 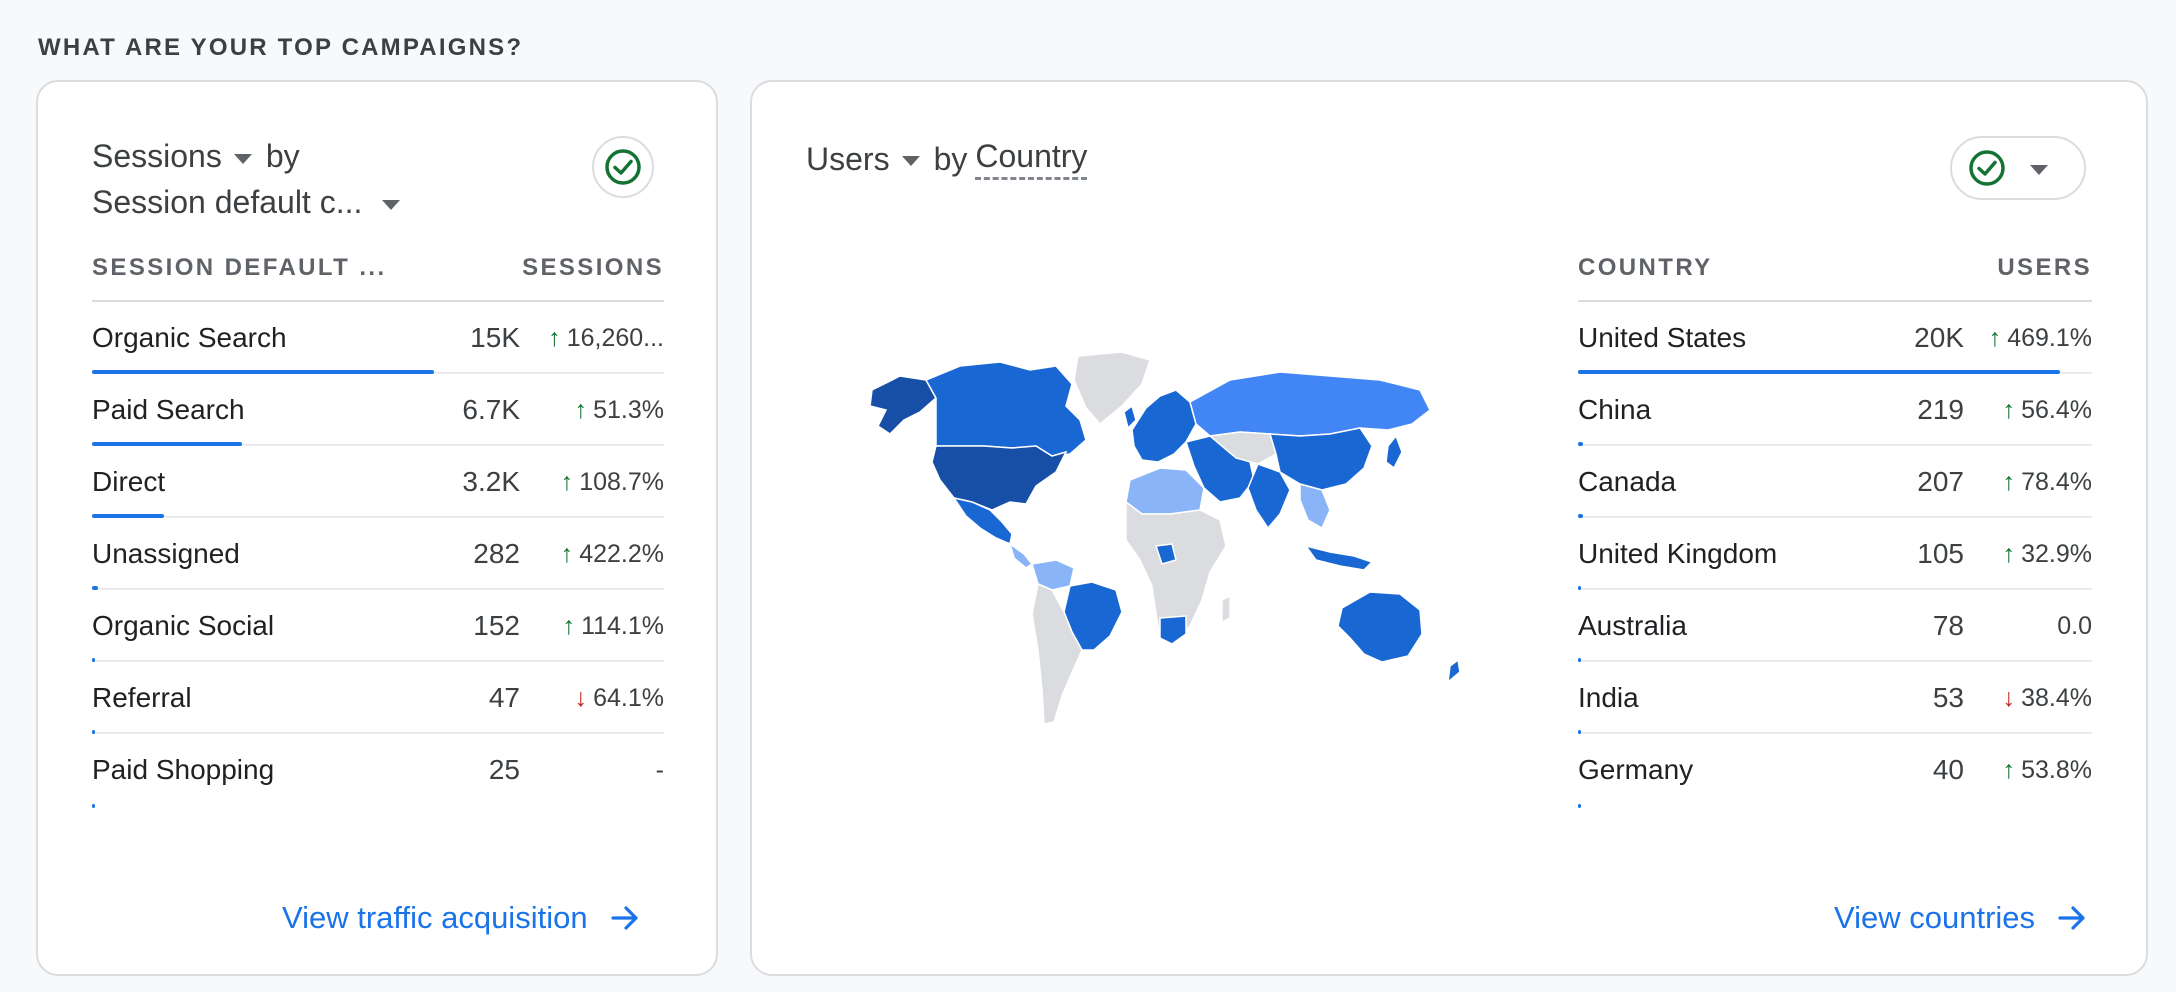 What do you see at coordinates (504, 769) in the screenshot?
I see `row-value: 25` at bounding box center [504, 769].